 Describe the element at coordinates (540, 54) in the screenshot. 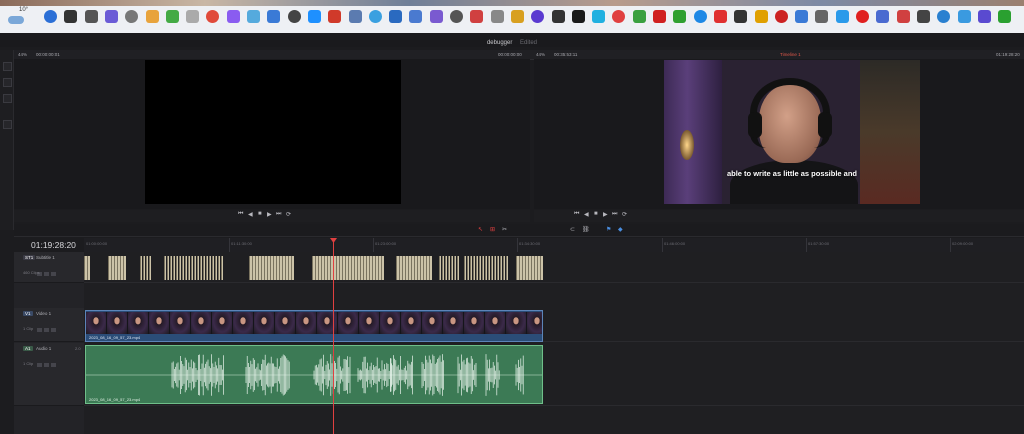

I see `program-zoom: 44%` at that location.